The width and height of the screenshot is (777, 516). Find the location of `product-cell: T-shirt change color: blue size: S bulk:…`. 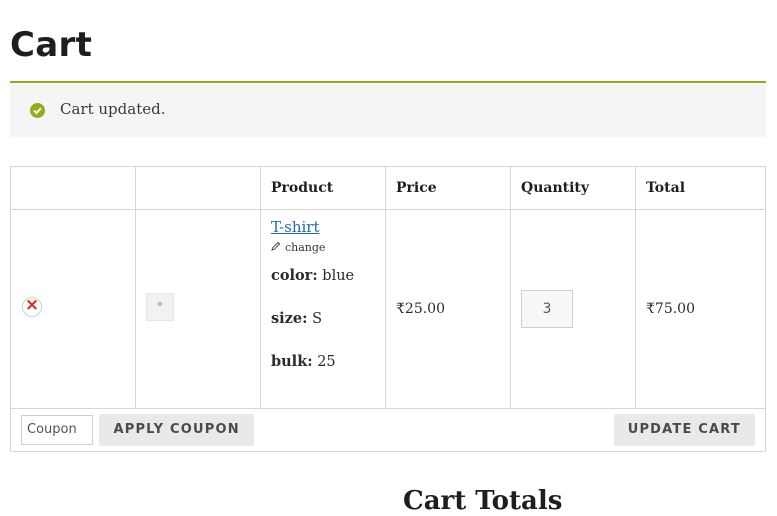

product-cell: T-shirt change color: blue size: S bulk:… is located at coordinates (323, 309).